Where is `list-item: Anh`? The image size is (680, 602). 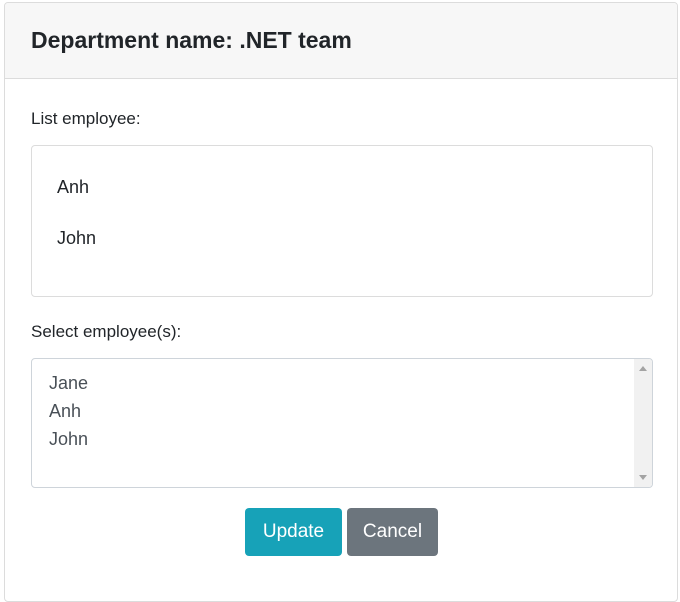
list-item: Anh is located at coordinates (73, 187).